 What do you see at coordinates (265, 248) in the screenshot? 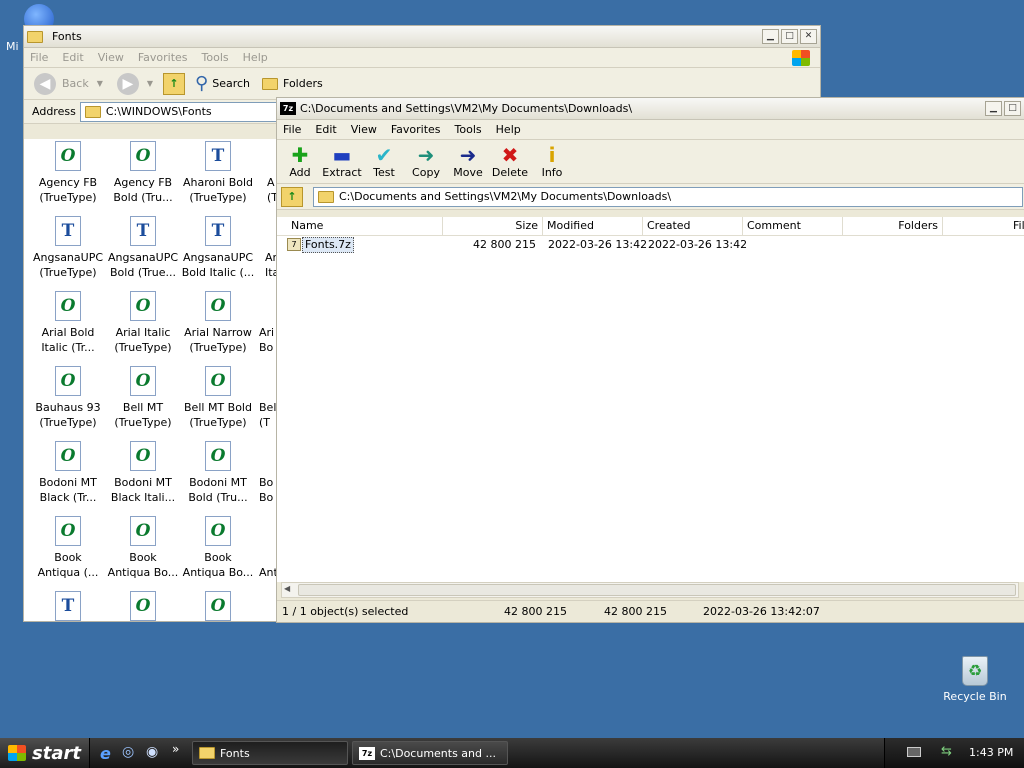
I see `font-item: TAnItal` at bounding box center [265, 248].